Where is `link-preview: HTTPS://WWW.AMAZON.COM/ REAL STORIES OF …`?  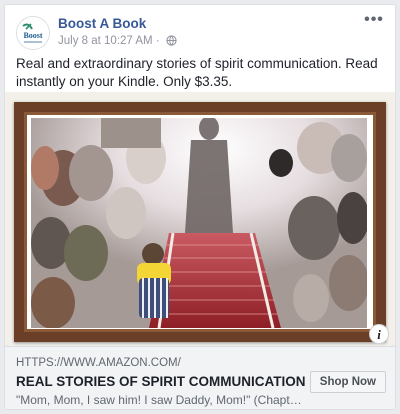
link-preview: HTTPS://WWW.AMAZON.COM/ REAL STORIES OF … is located at coordinates (200, 377).